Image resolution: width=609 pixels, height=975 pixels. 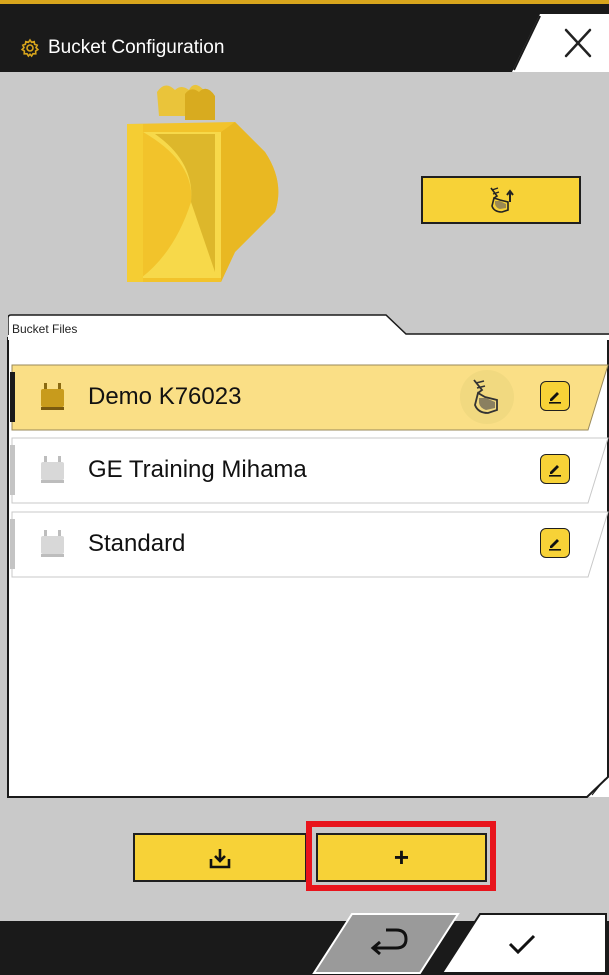 I want to click on add-label: +, so click(x=401, y=857).